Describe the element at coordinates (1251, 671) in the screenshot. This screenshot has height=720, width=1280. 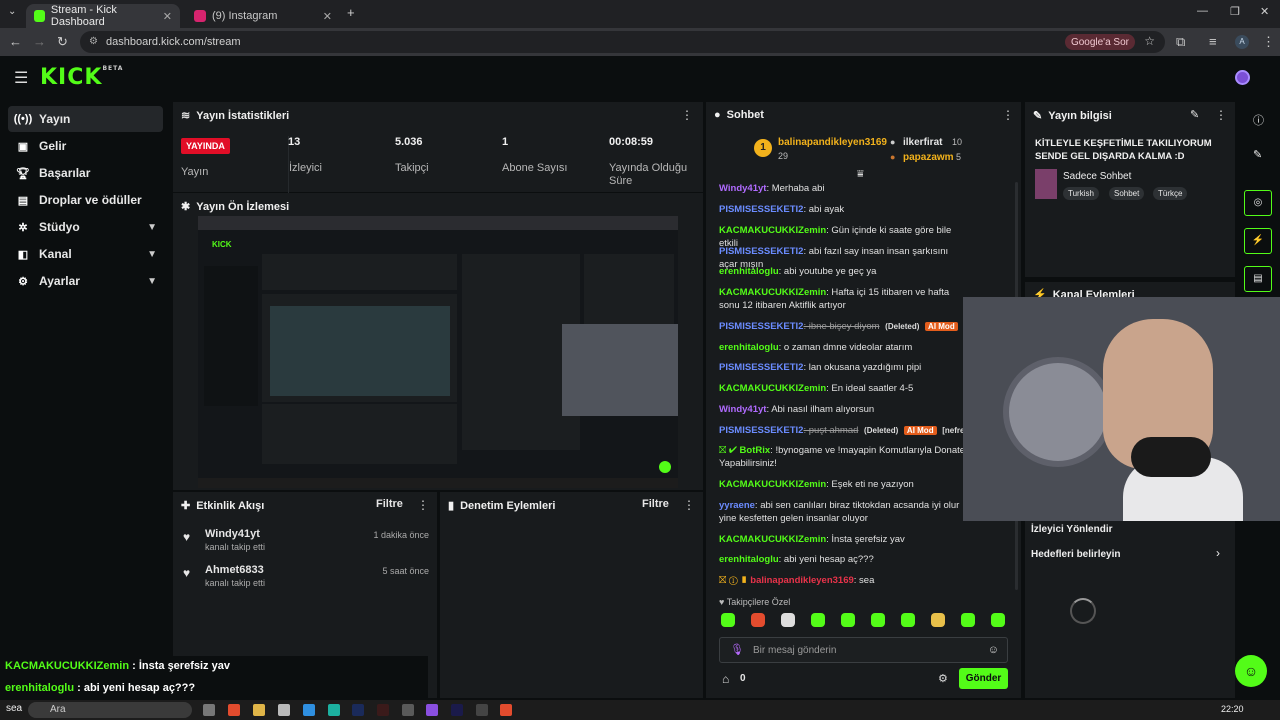
I see `support-chat-button: ☺` at that location.